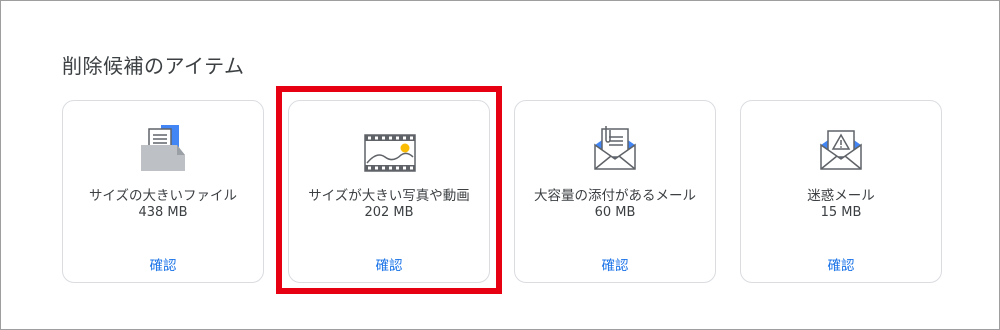 The image size is (1000, 330). I want to click on card-large-files: サイズの大きいファイル 438 MB 確認, so click(163, 191).